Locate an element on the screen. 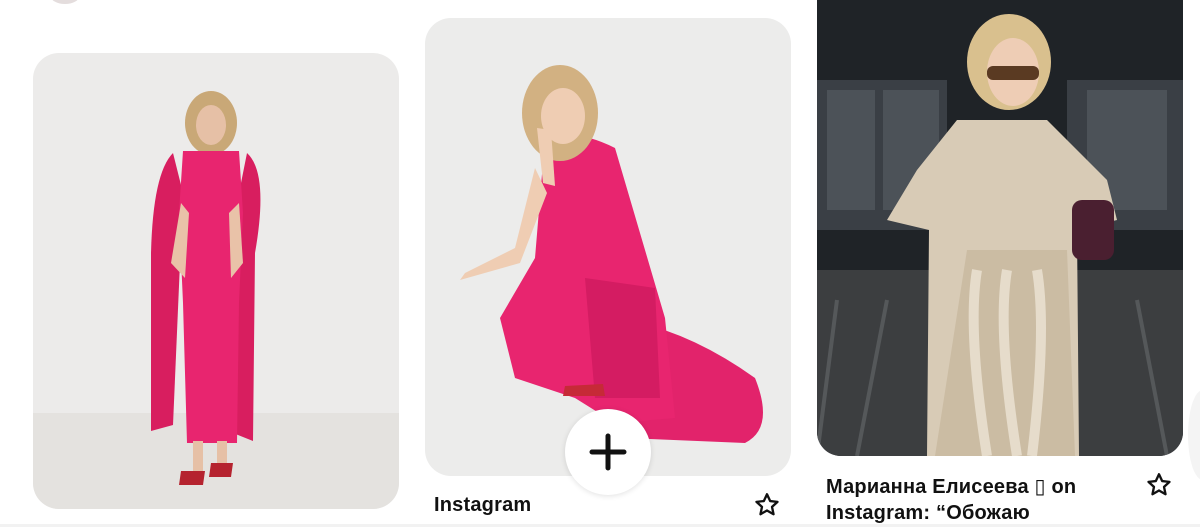 This screenshot has width=1200, height=527. plus-icon is located at coordinates (608, 452).